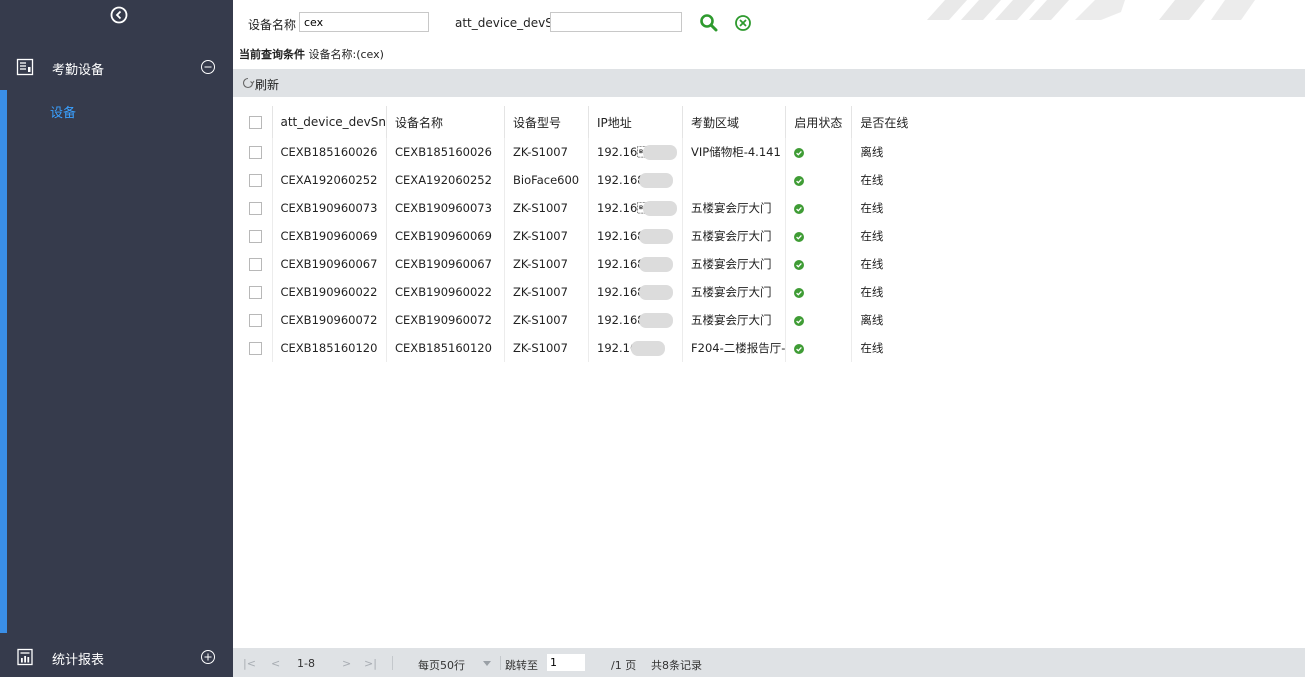 Image resolution: width=1305 pixels, height=677 pixels. Describe the element at coordinates (346, 663) in the screenshot. I see `next-page-button: >` at that location.